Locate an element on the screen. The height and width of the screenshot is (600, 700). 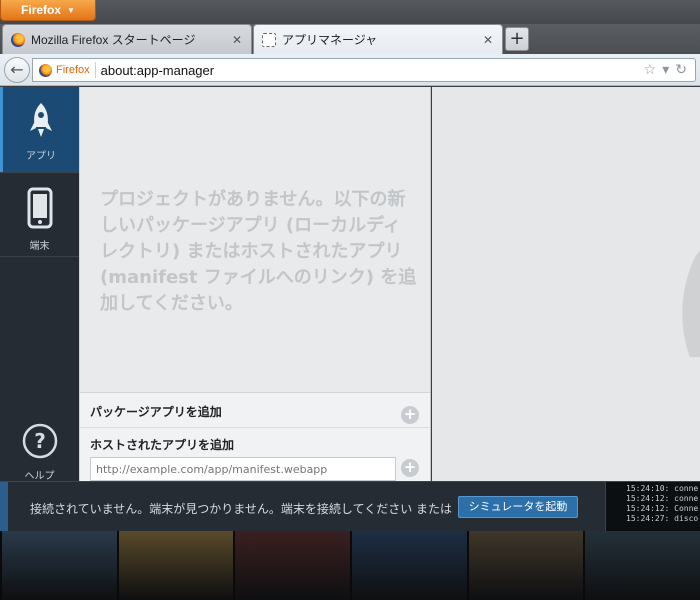
rocket-watermark-icon is located at coordinates (691, 303).